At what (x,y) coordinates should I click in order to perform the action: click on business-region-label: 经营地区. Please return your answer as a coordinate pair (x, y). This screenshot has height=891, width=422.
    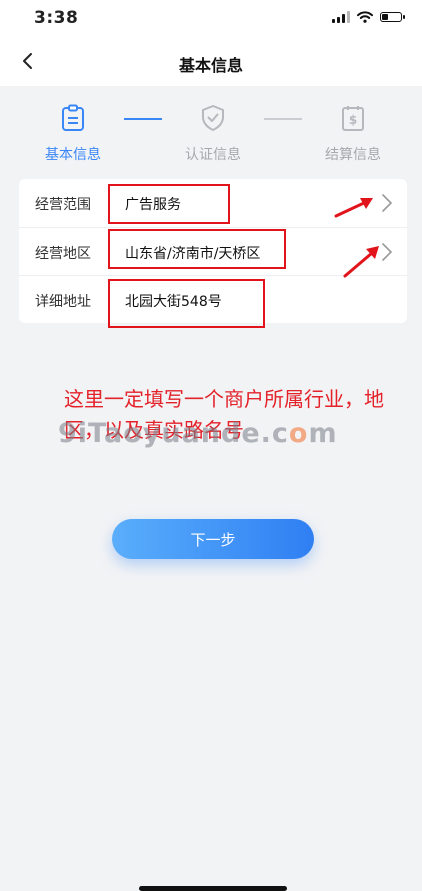
    Looking at the image, I should click on (63, 254).